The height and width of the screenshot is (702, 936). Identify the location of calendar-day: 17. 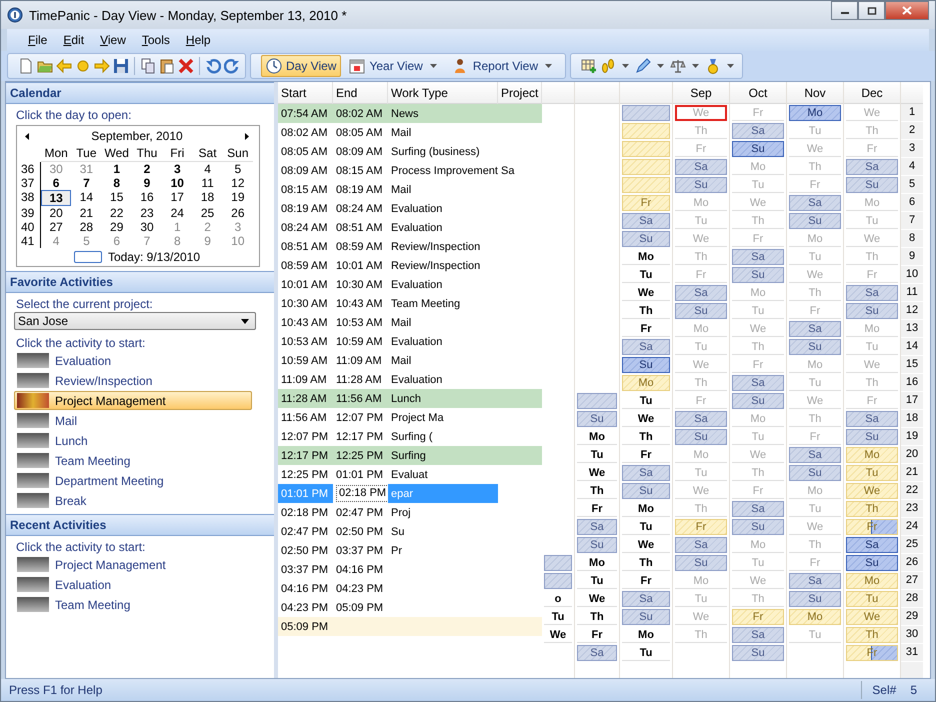
(177, 198).